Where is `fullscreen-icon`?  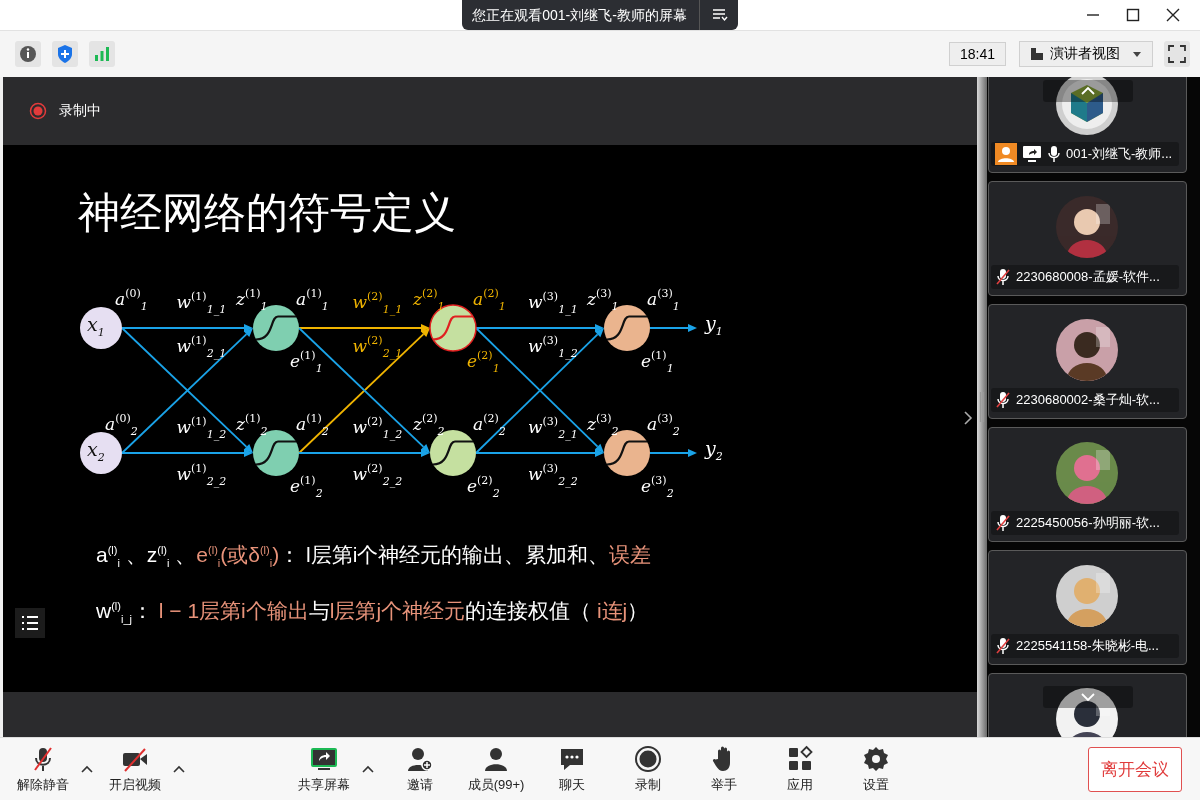 fullscreen-icon is located at coordinates (1177, 54).